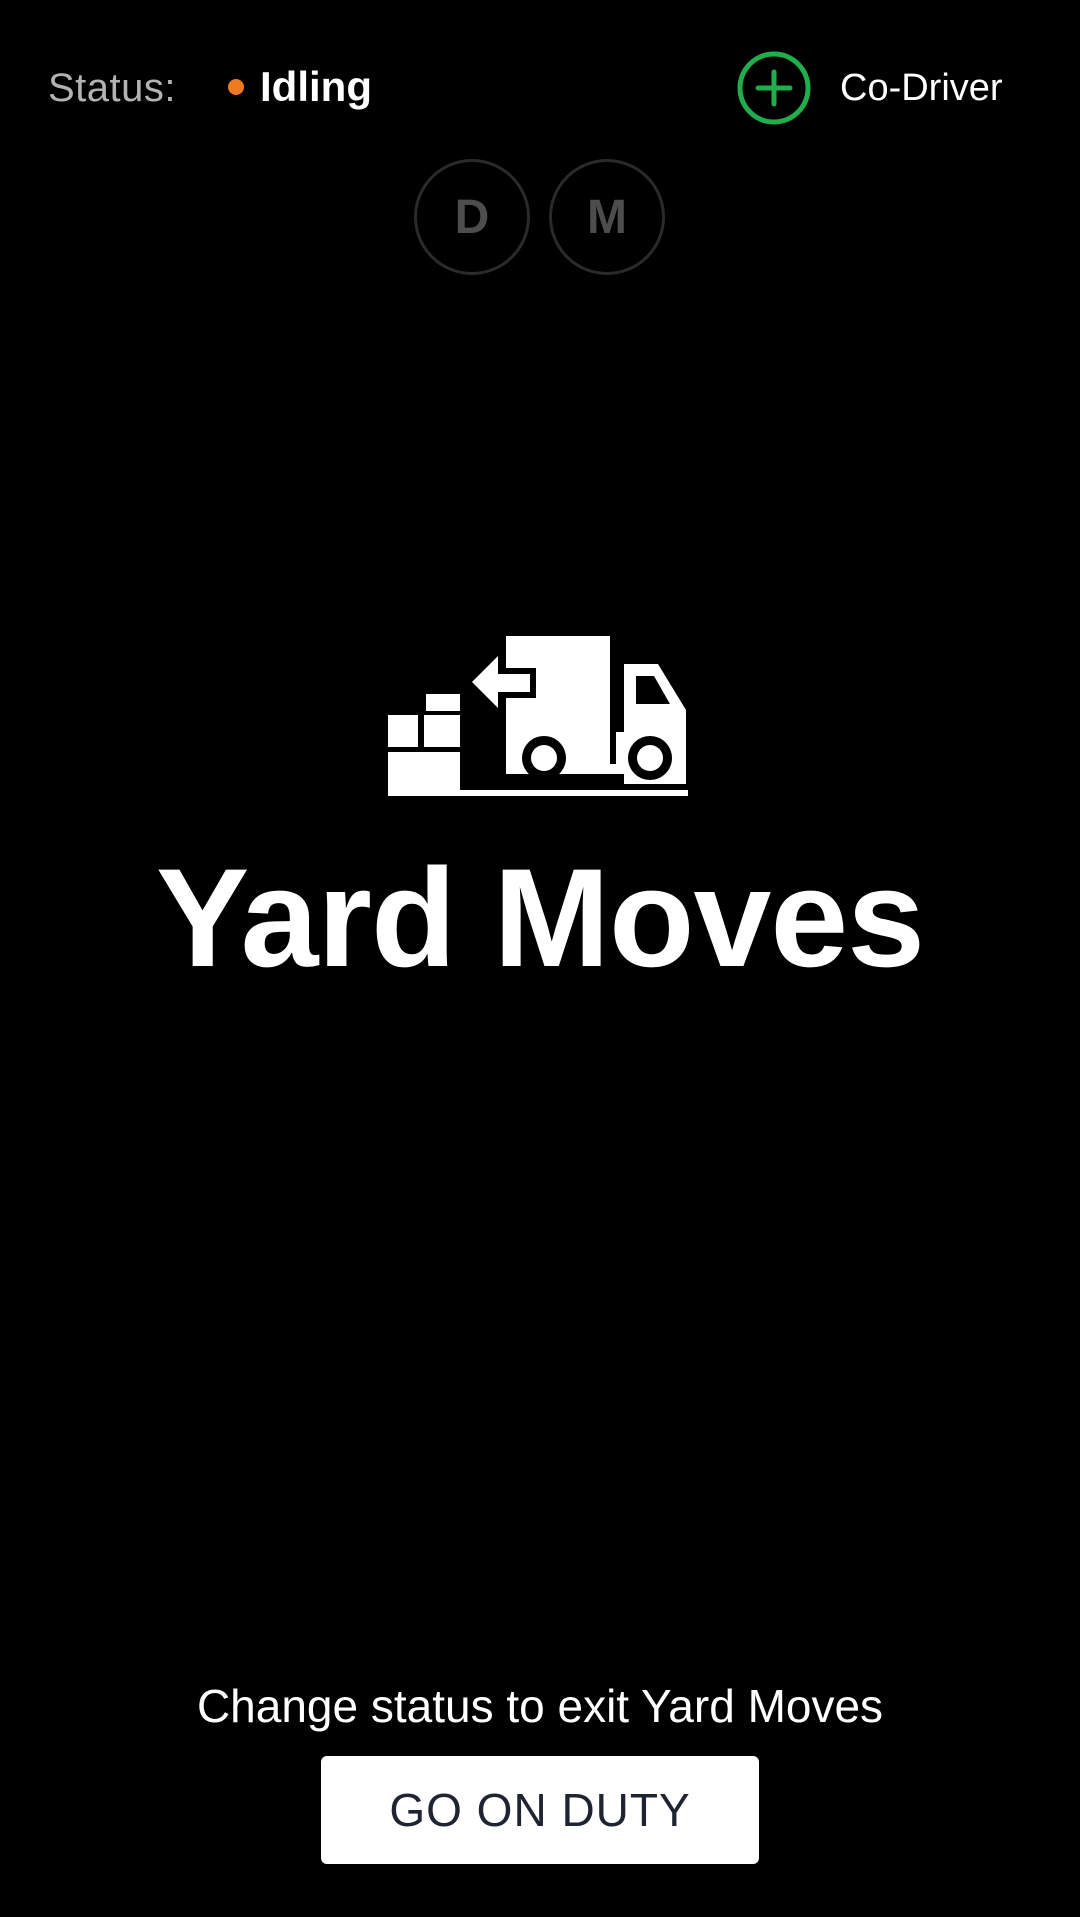 The image size is (1080, 1917). I want to click on exit-hint-text: Change status to exit Yard Moves, so click(540, 1706).